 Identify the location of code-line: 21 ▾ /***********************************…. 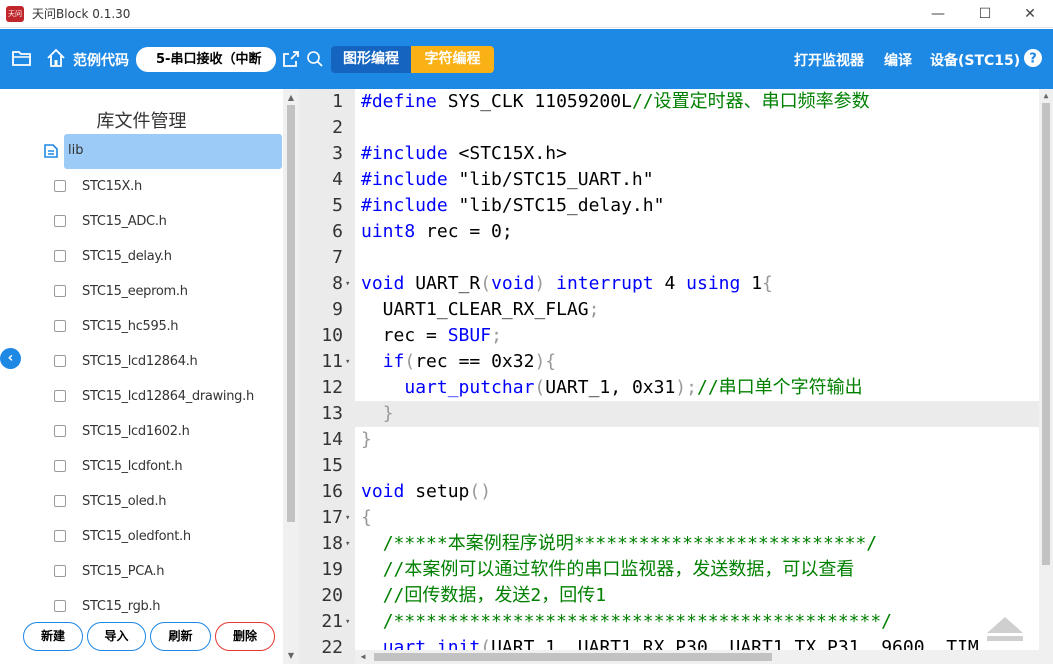
(669, 622).